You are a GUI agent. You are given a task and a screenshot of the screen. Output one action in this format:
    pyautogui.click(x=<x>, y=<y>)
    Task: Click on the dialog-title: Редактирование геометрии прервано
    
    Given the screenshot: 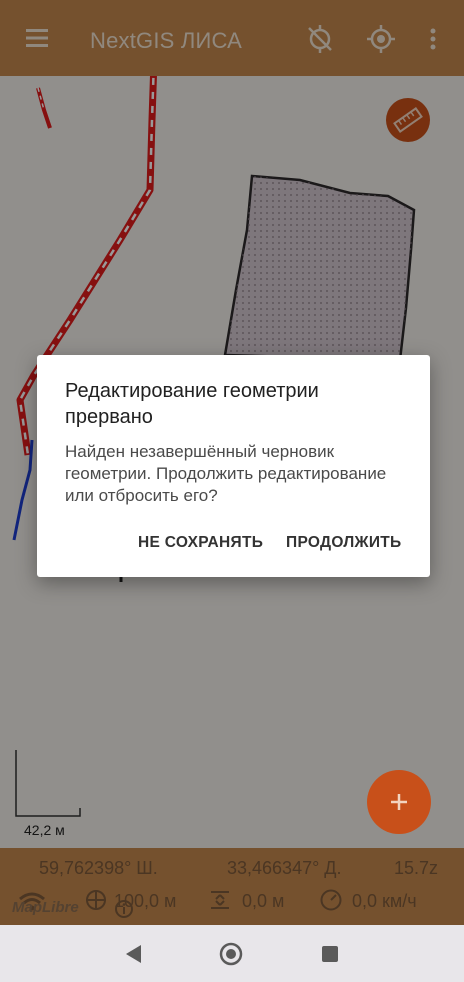 What is the action you would take?
    pyautogui.click(x=192, y=404)
    